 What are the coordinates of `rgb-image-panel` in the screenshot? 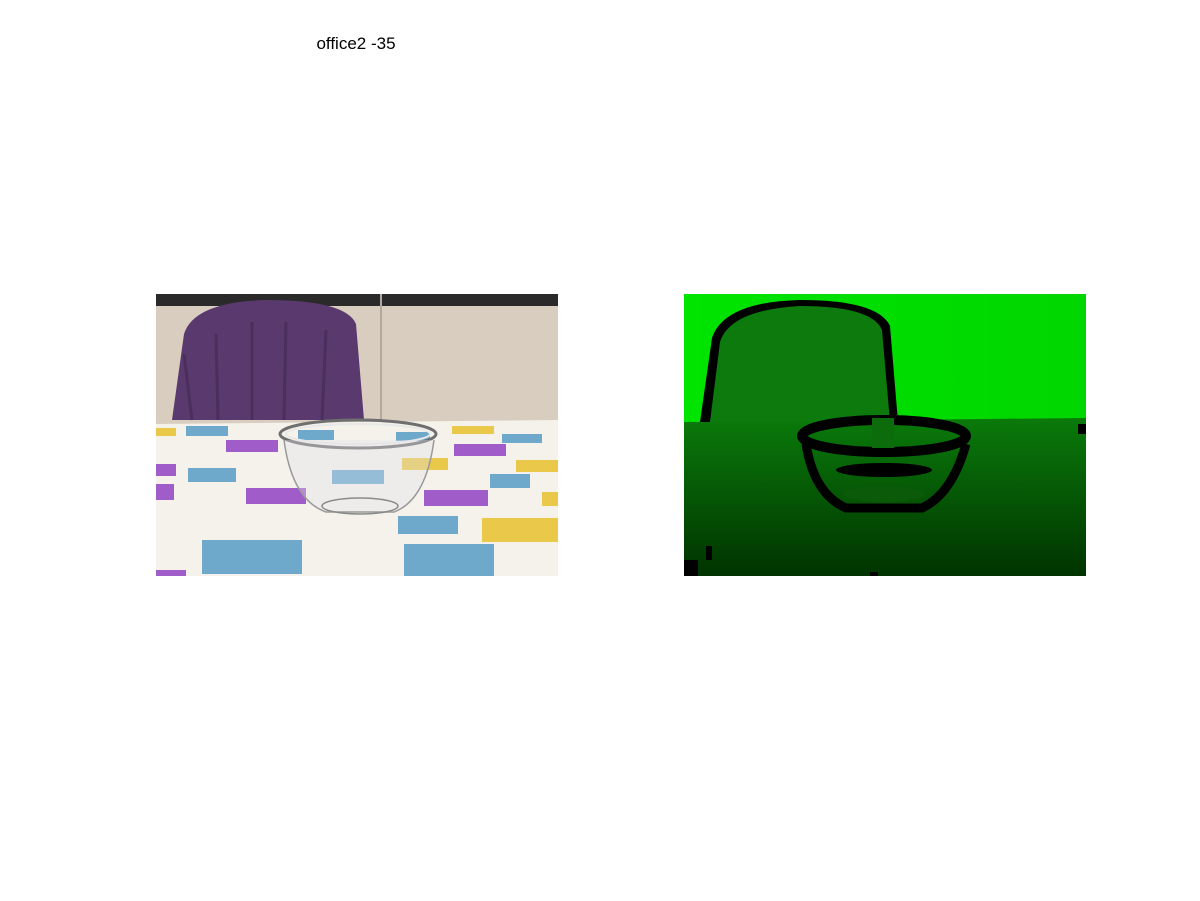 It's located at (357, 435).